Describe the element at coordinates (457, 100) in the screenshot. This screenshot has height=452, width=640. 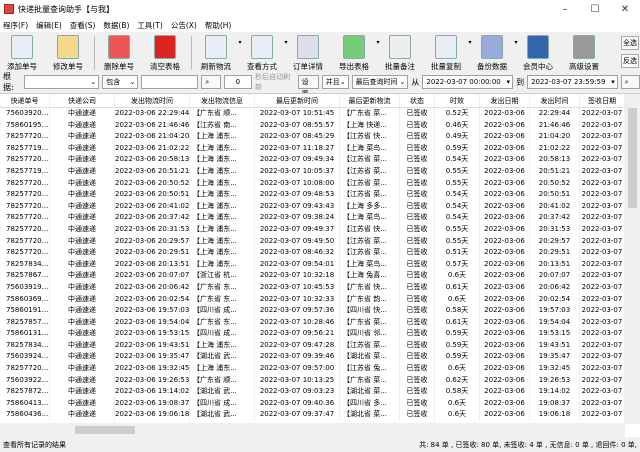
I see `column-header: 时效` at that location.